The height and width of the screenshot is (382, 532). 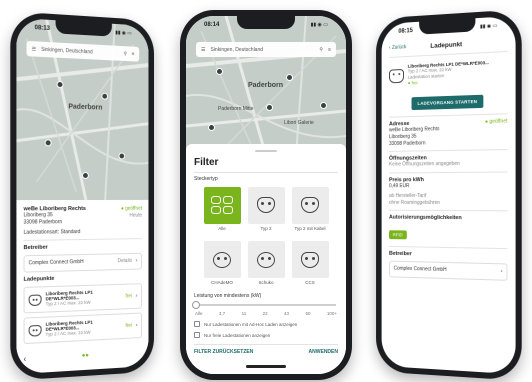 What do you see at coordinates (448, 271) in the screenshot?
I see `operator-row: Complex Connect GmbH ›` at bounding box center [448, 271].